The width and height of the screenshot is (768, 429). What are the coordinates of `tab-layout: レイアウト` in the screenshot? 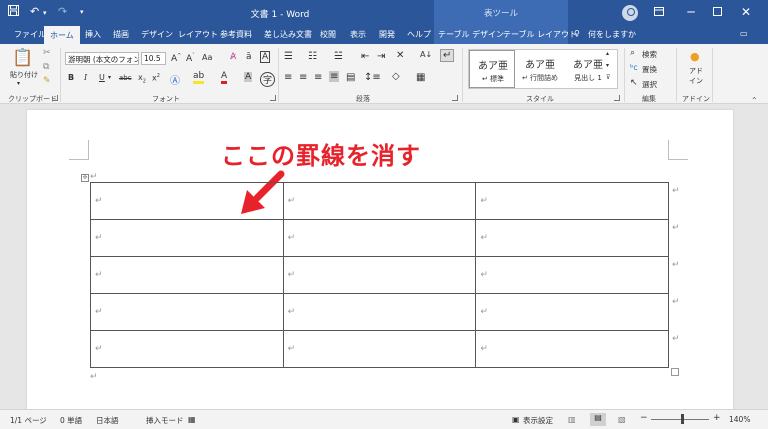 It's located at (198, 34).